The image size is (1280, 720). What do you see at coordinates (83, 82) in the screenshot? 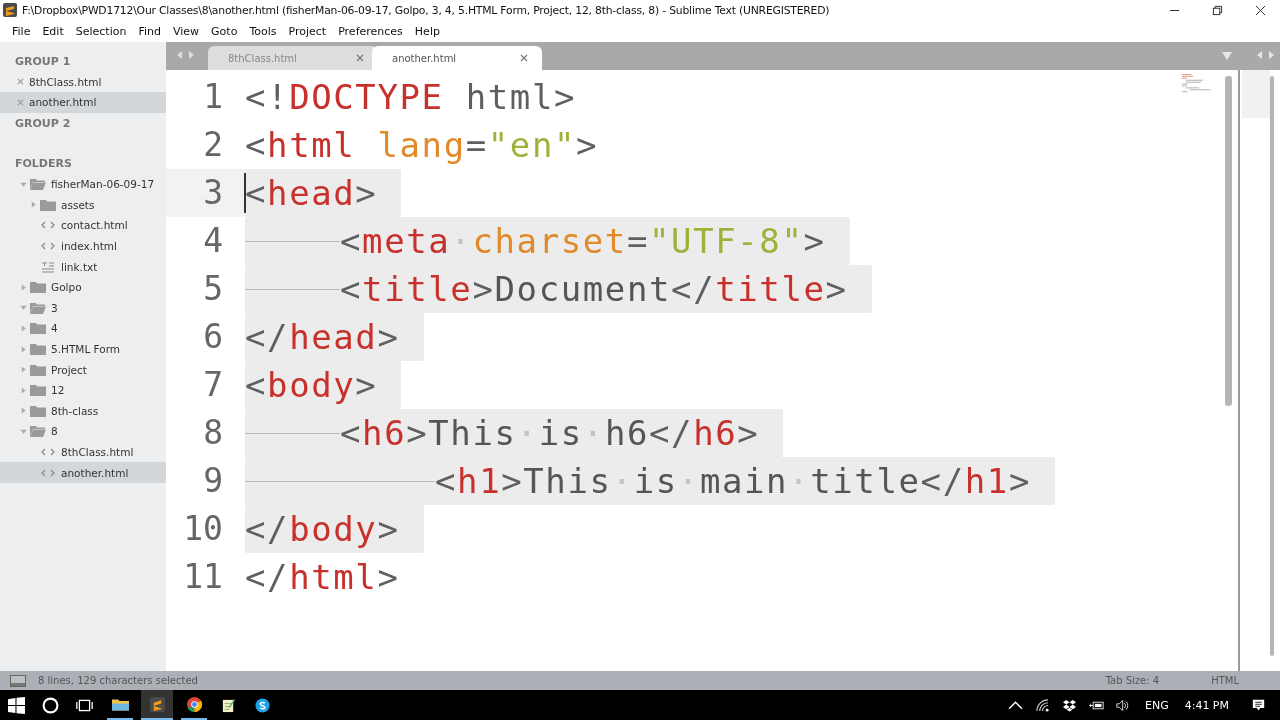
I see `open-file-item: 8thClass.html` at bounding box center [83, 82].